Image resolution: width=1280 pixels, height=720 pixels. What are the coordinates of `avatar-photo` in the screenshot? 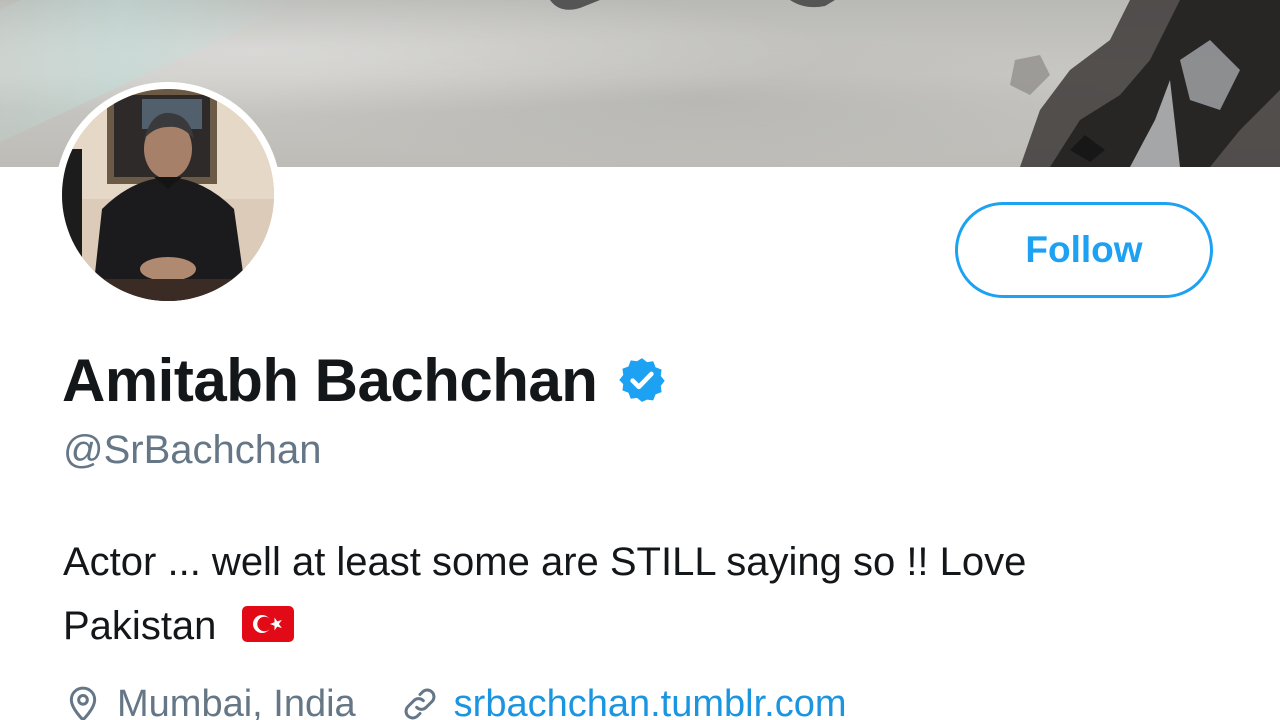 It's located at (168, 195).